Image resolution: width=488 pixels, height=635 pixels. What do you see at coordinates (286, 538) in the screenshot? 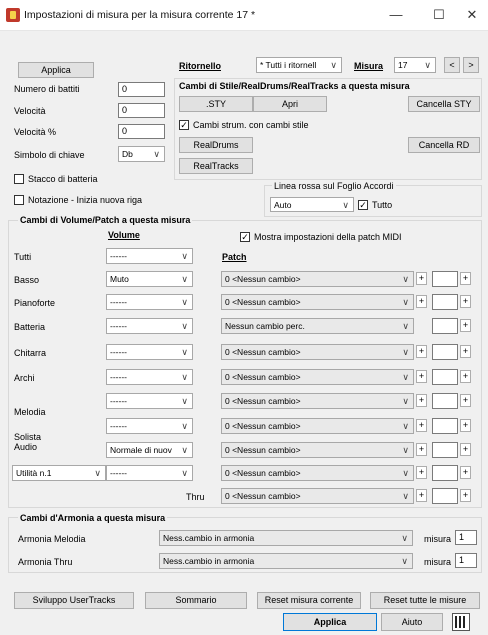
I see `armonia-melodia-select: Ness.cambio in armonia ∨` at bounding box center [286, 538].